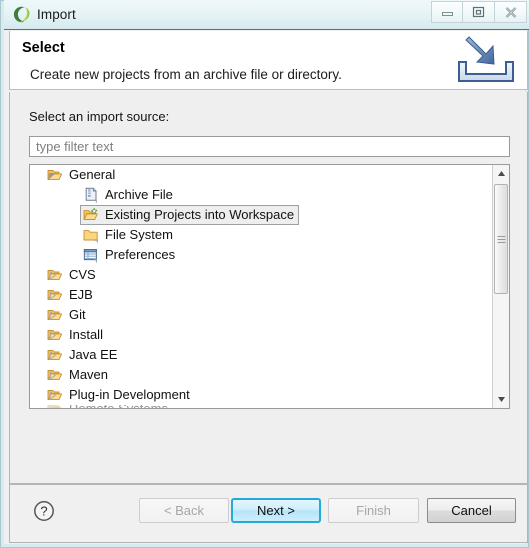 This screenshot has height=548, width=529. I want to click on tree-item-label: CVS, so click(82, 274).